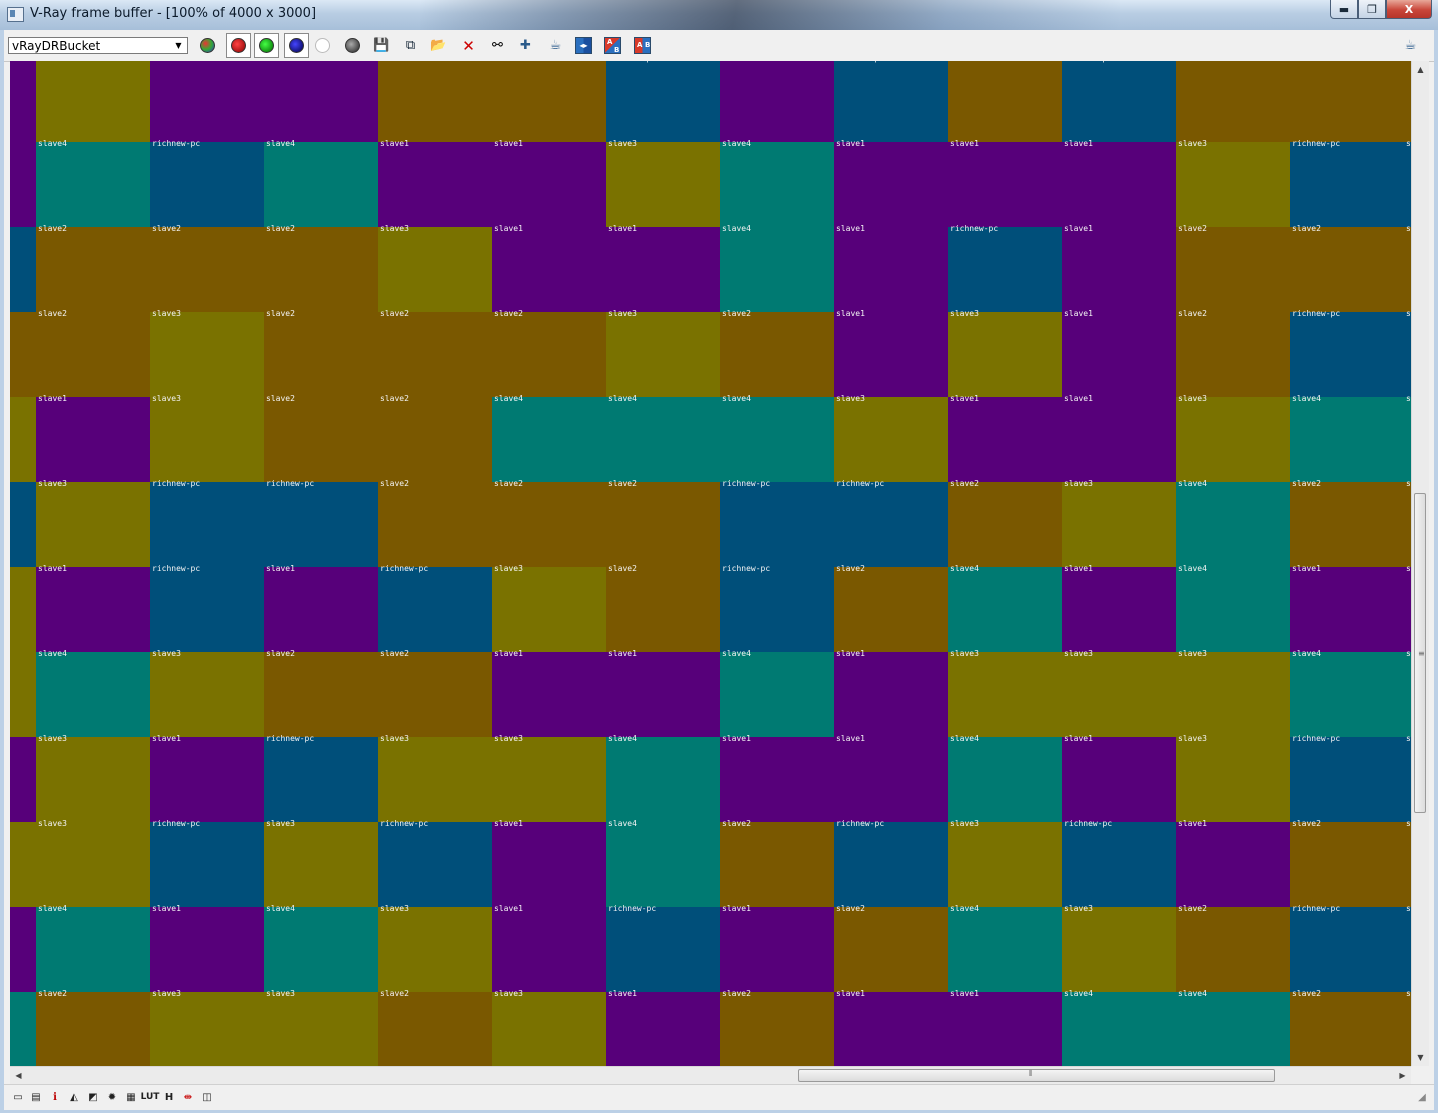 This screenshot has height=1113, width=1438. What do you see at coordinates (497, 45) in the screenshot?
I see `link-to-vfb-button: ⚯` at bounding box center [497, 45].